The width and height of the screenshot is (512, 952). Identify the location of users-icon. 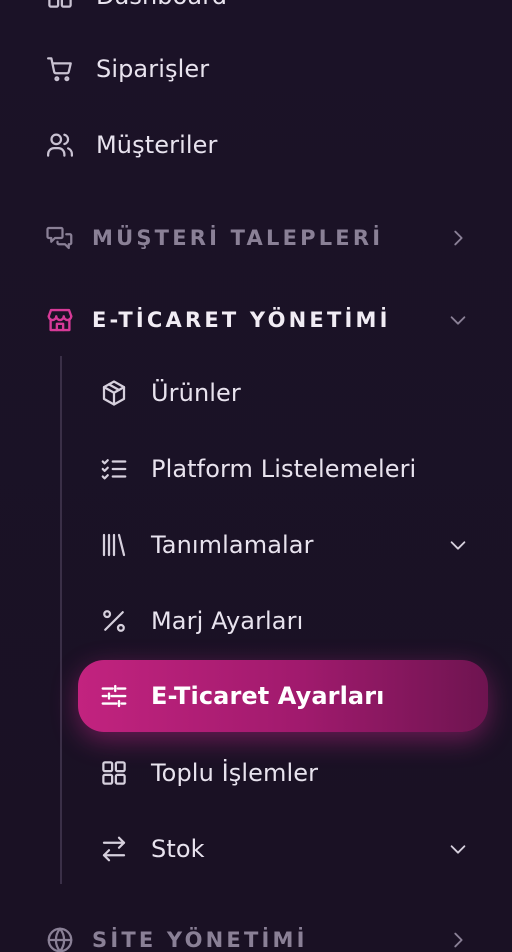
(60, 145).